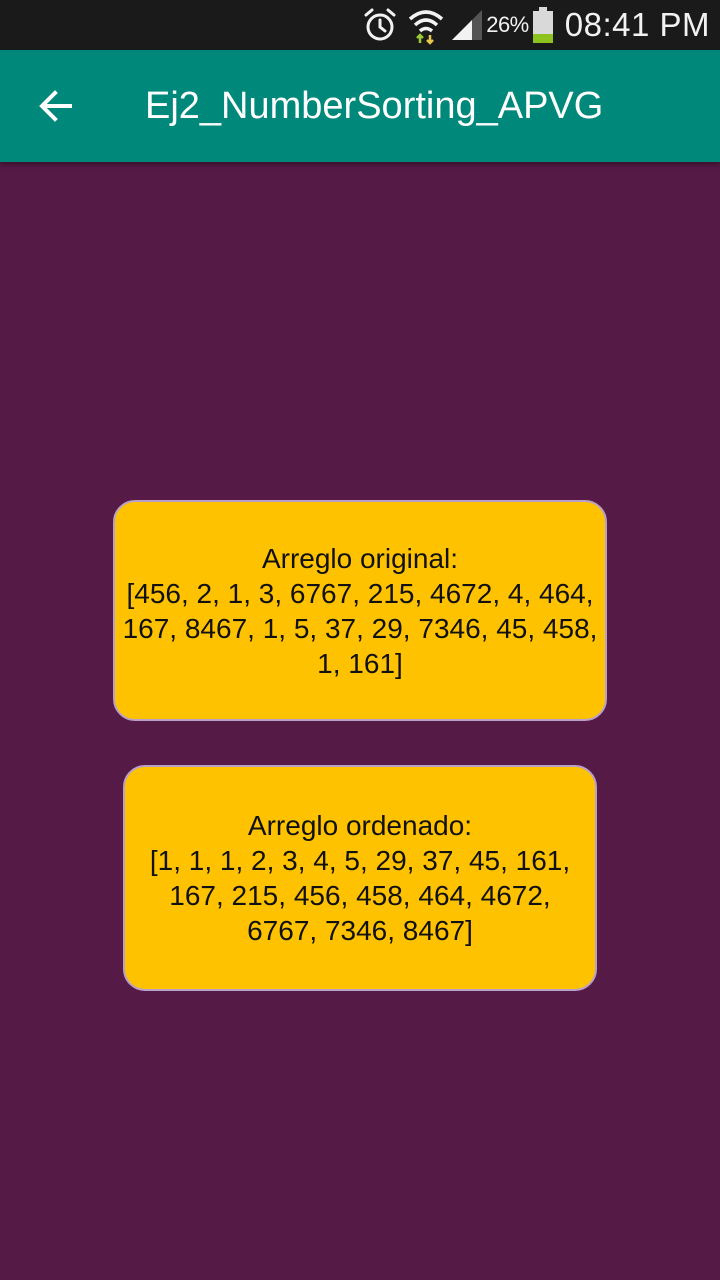  I want to click on app-title: Ej2_NumberSorting_APVG, so click(374, 106).